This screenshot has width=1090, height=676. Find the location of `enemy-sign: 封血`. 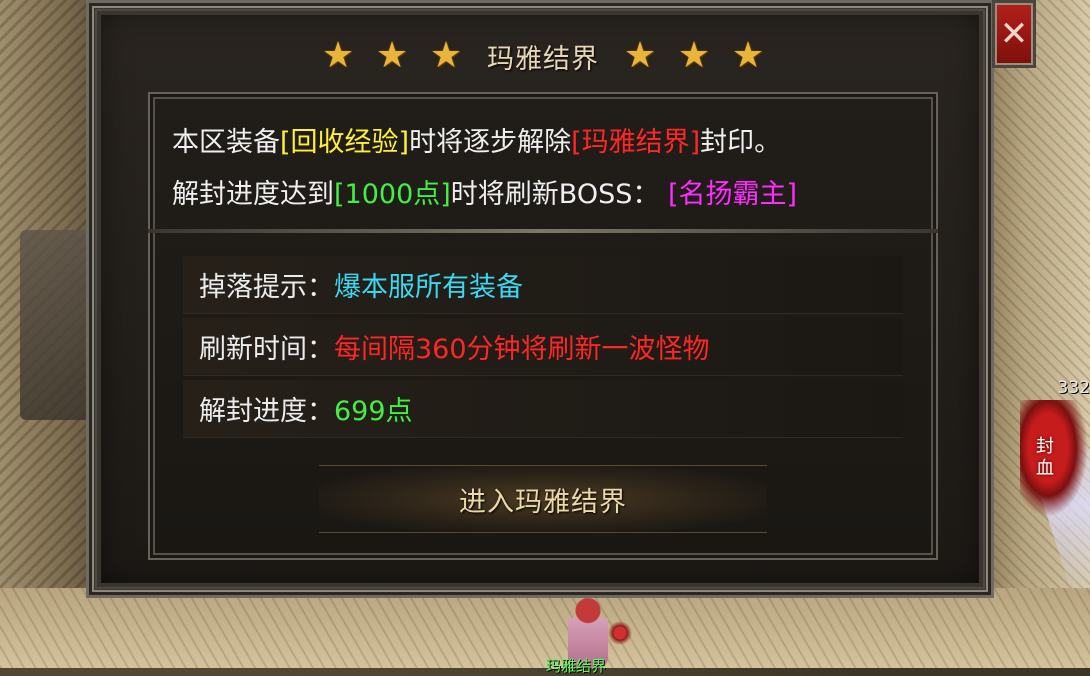

enemy-sign: 封血 is located at coordinates (1045, 457).